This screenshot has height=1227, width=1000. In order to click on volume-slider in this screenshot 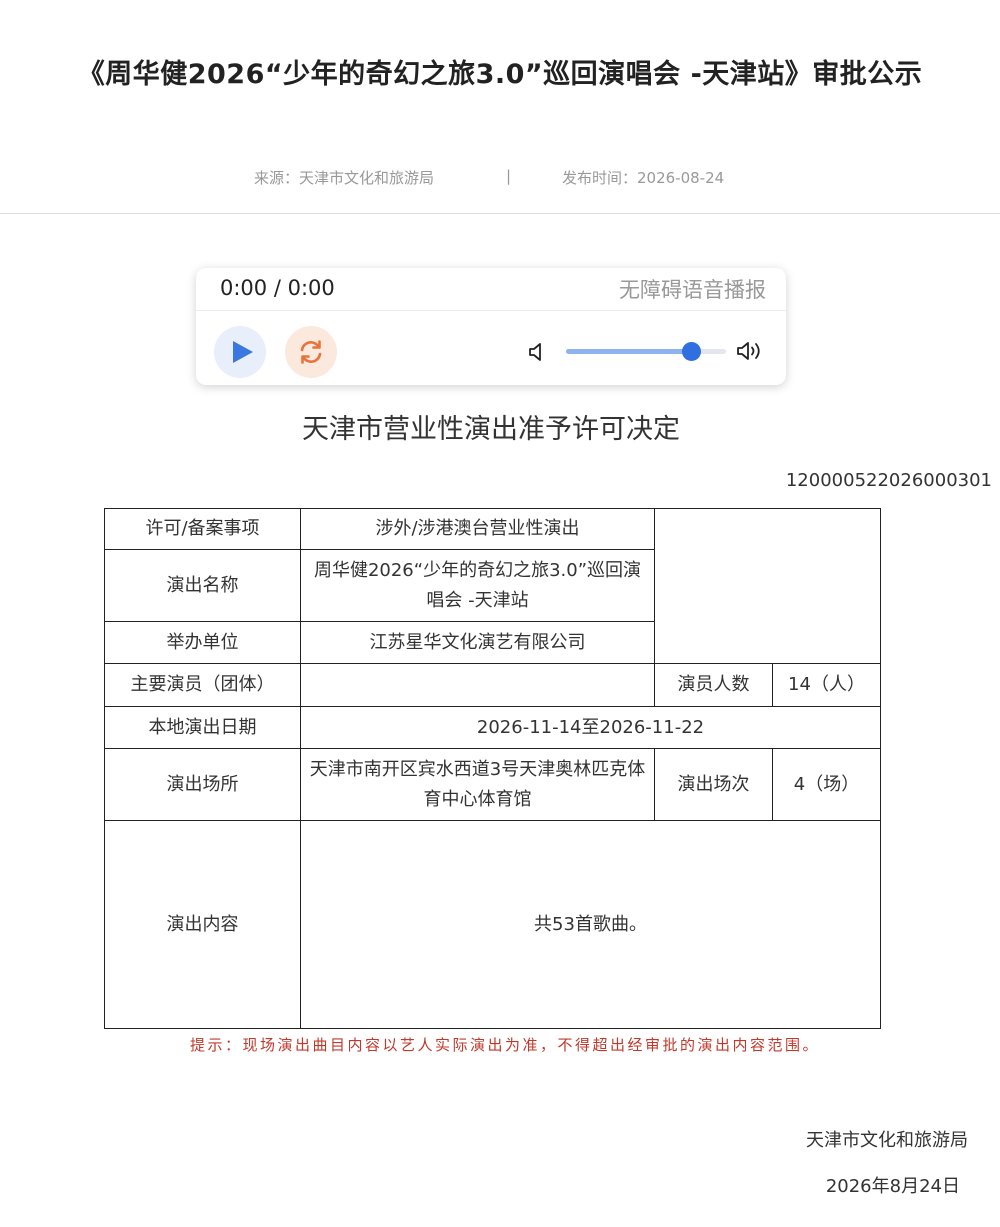, I will do `click(646, 351)`.